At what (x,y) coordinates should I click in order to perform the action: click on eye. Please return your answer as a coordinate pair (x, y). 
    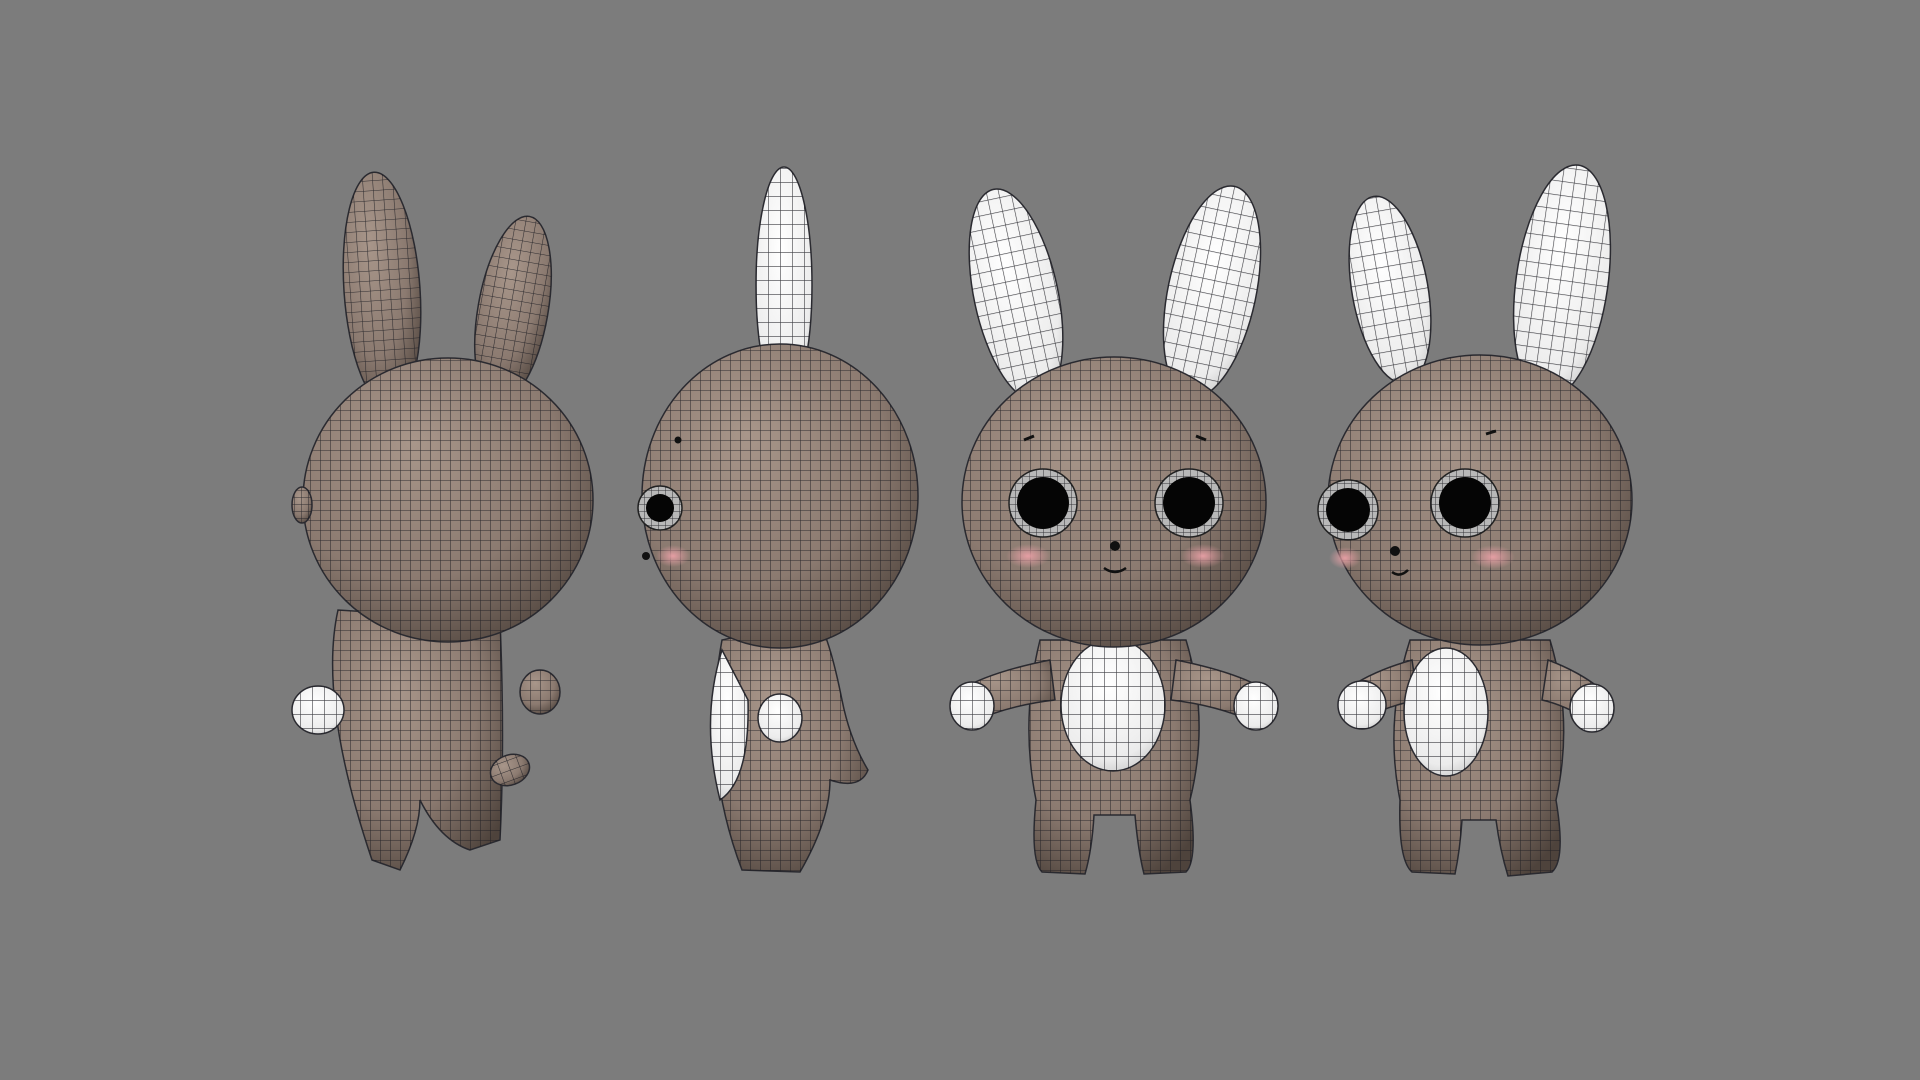
    Looking at the image, I should click on (660, 508).